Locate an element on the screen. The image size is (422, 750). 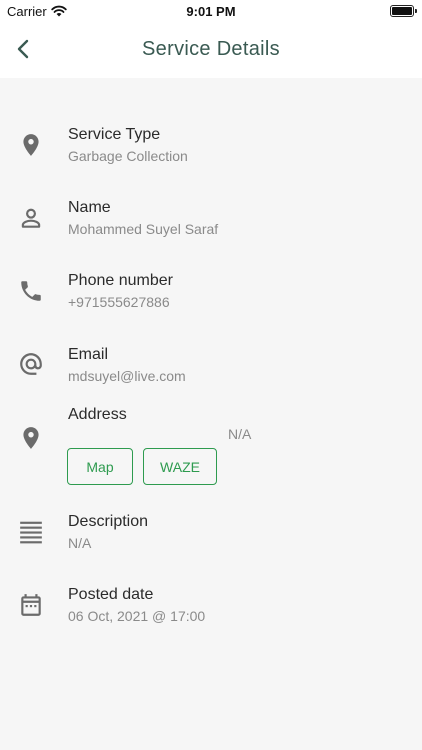
phone-icon is located at coordinates (31, 291).